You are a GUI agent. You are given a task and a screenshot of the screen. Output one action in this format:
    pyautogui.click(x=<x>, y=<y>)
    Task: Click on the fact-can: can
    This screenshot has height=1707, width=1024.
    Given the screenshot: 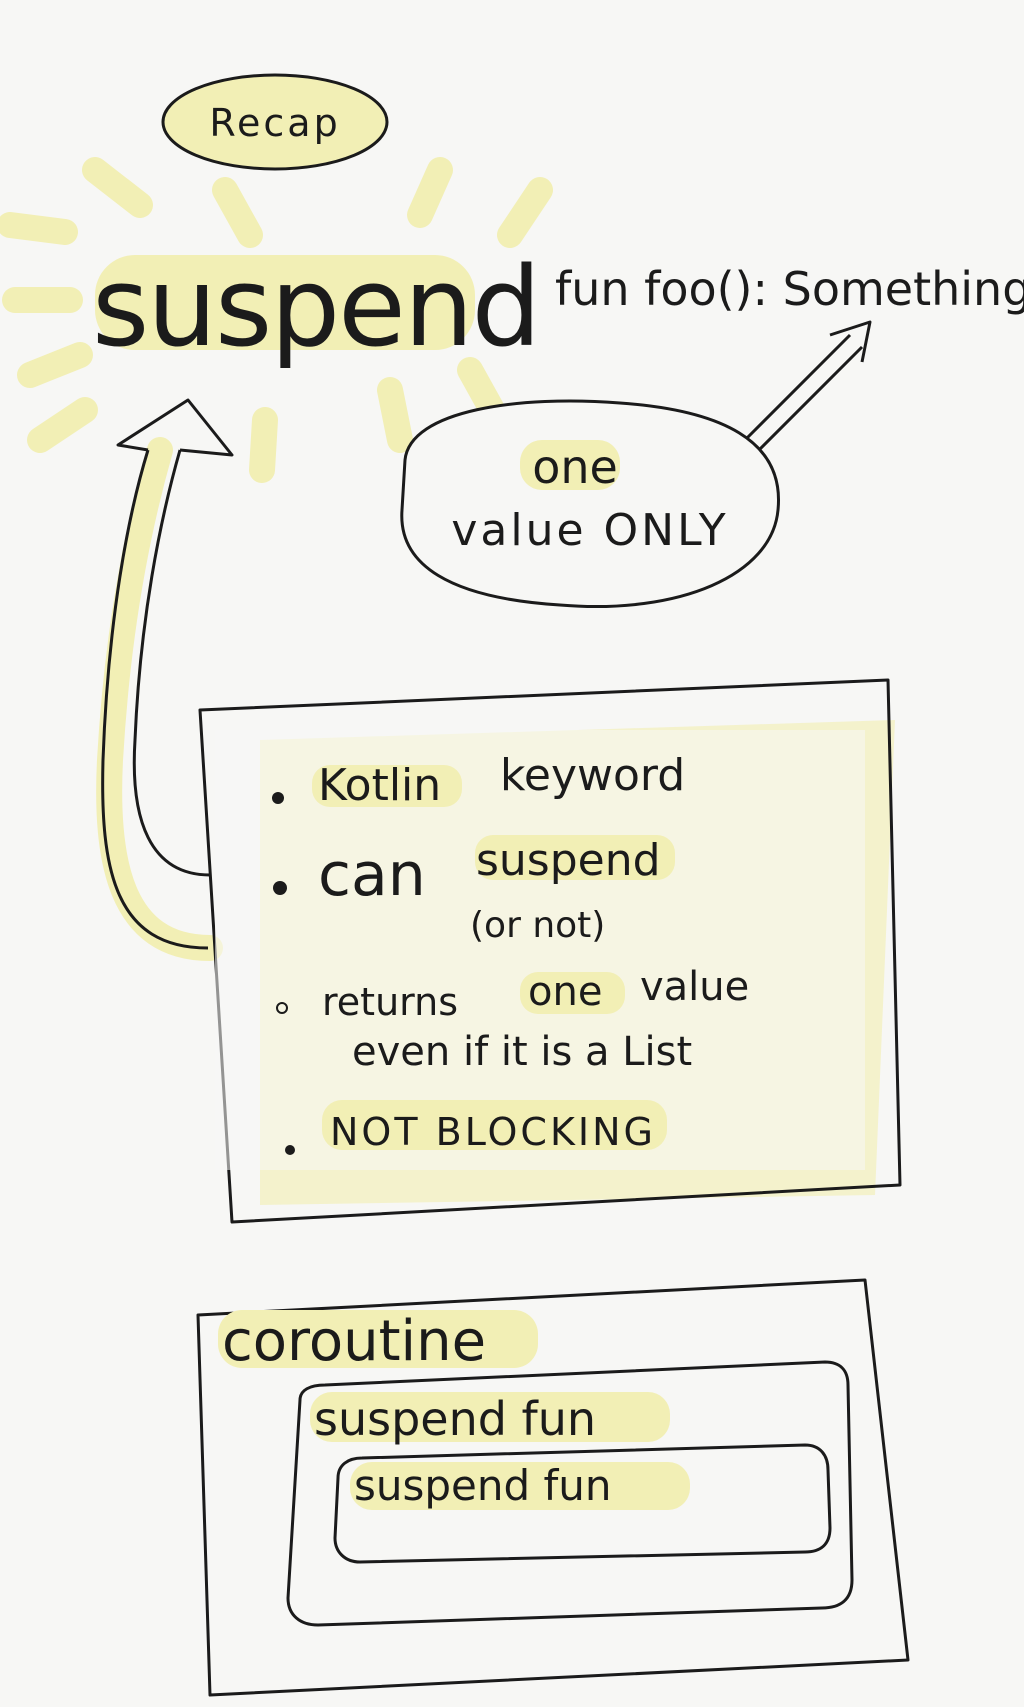 What is the action you would take?
    pyautogui.click(x=372, y=875)
    